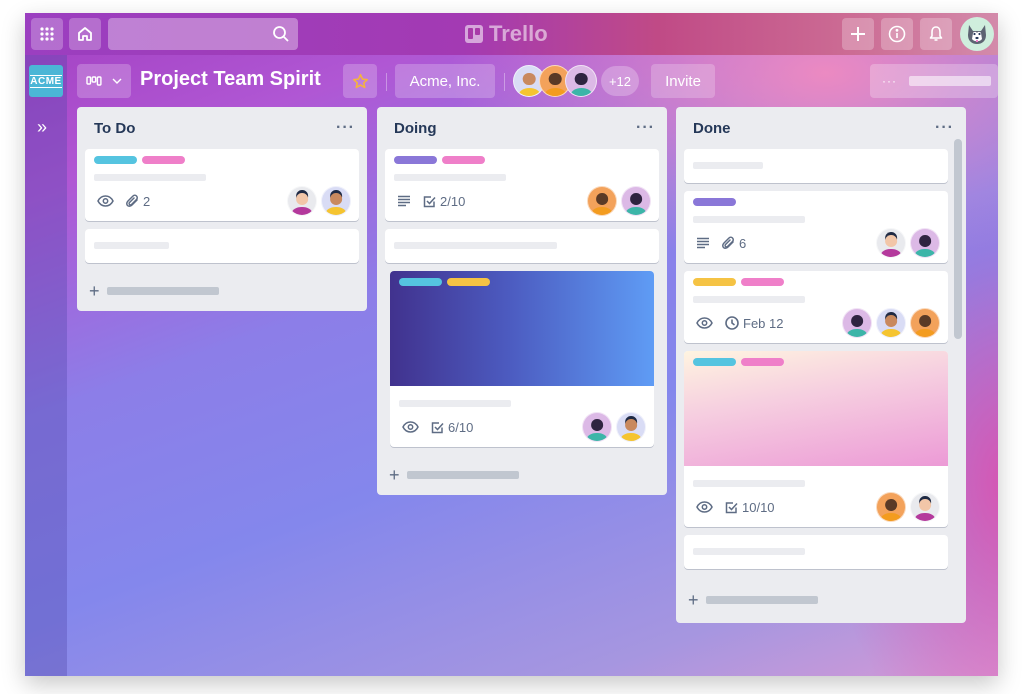  What do you see at coordinates (816, 408) in the screenshot?
I see `card-cover-pink` at bounding box center [816, 408].